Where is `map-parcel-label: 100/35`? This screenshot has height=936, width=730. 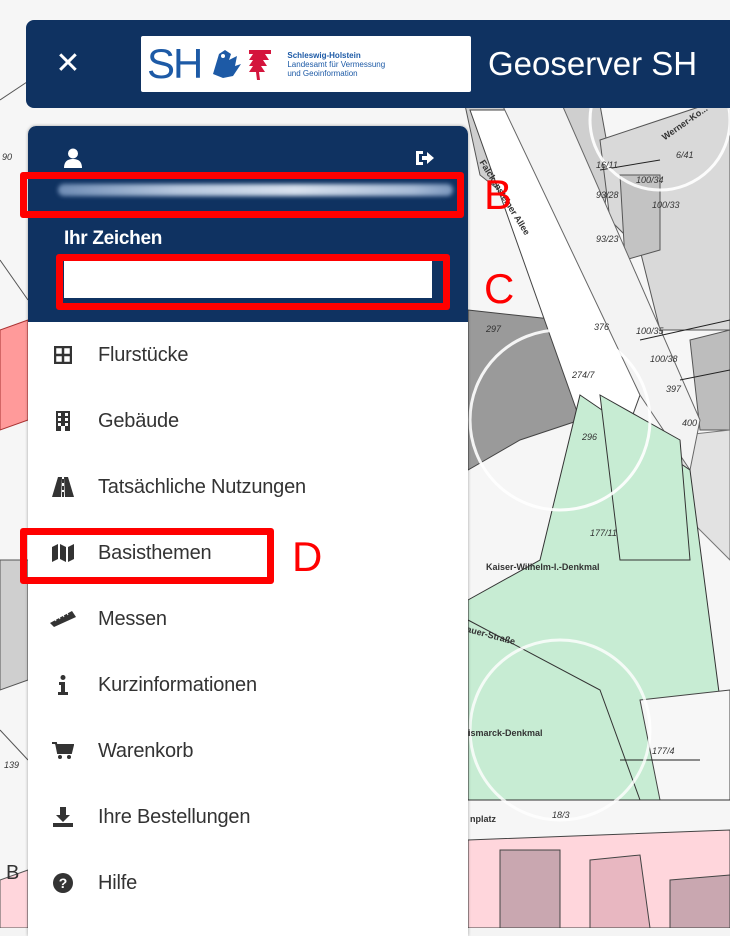 map-parcel-label: 100/35 is located at coordinates (650, 331).